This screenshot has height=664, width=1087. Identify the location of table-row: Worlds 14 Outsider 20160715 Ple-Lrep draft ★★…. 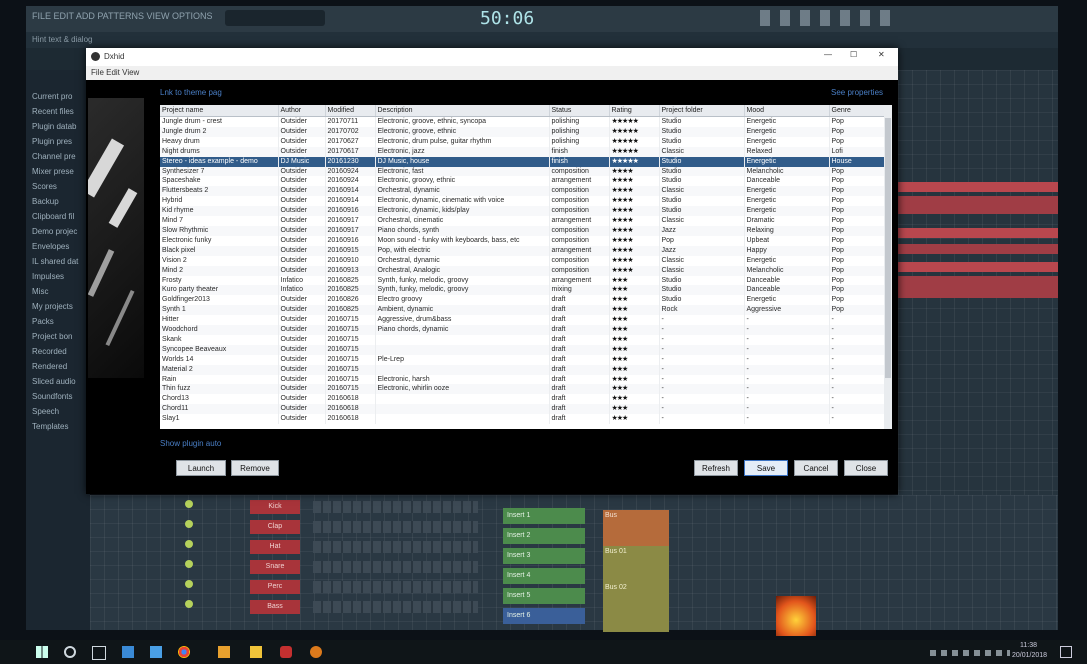
(522, 359).